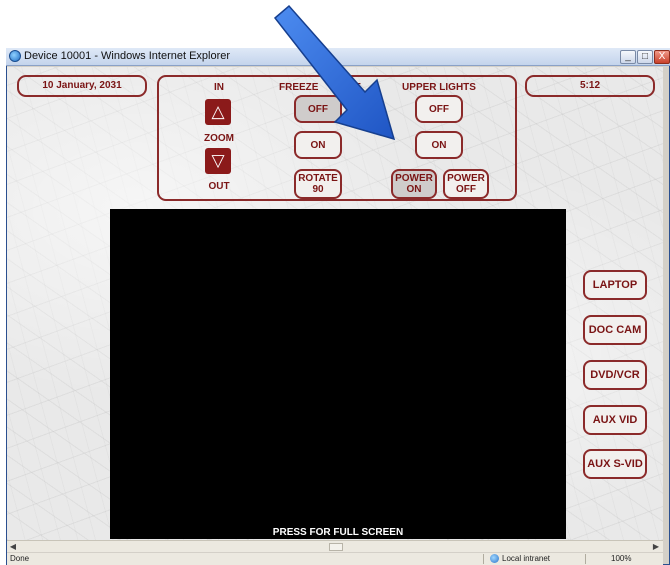 This screenshot has height=565, width=670. Describe the element at coordinates (645, 57) in the screenshot. I see `maximize-button: □` at that location.